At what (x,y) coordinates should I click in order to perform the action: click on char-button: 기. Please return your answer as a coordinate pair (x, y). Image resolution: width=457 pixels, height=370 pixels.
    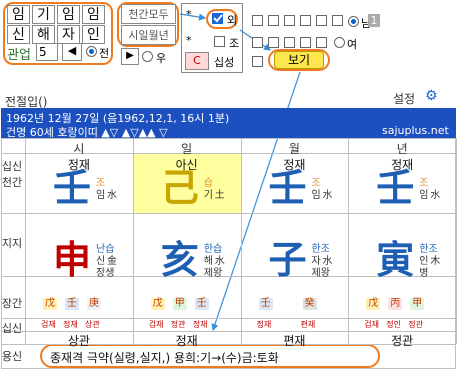
    Looking at the image, I should click on (43, 14).